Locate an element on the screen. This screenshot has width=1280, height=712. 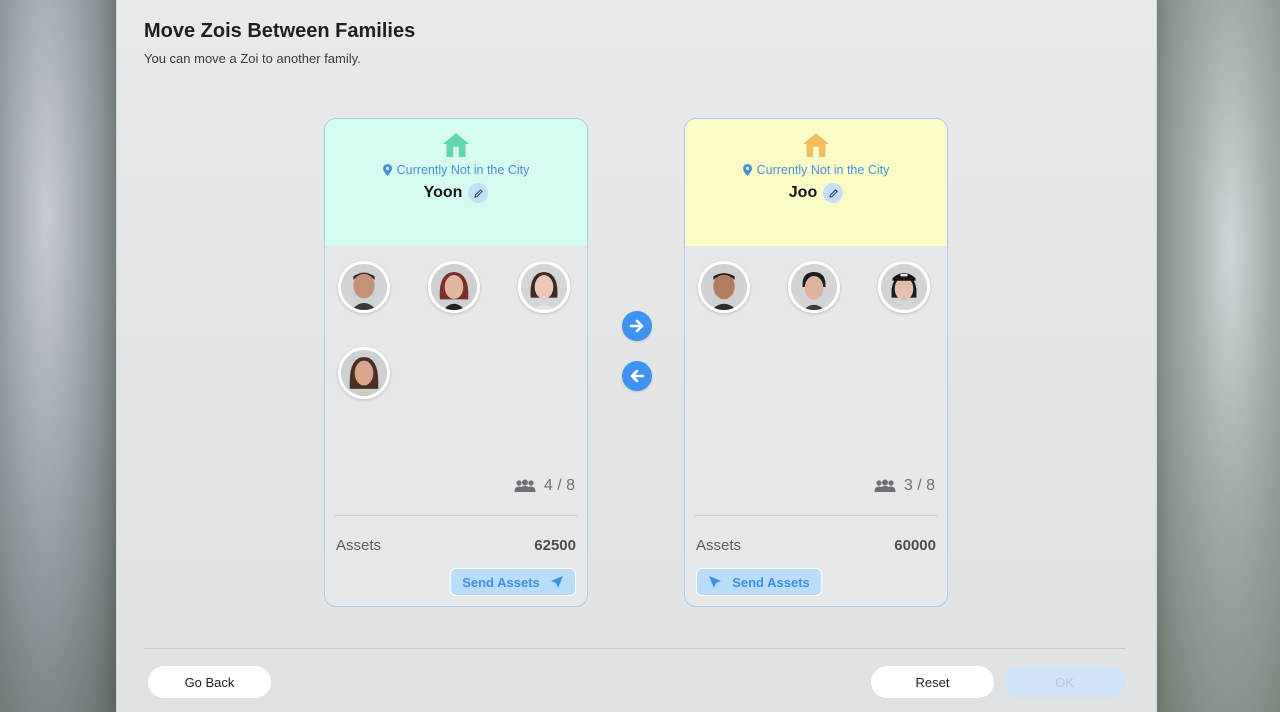
move-right-button is located at coordinates (637, 326).